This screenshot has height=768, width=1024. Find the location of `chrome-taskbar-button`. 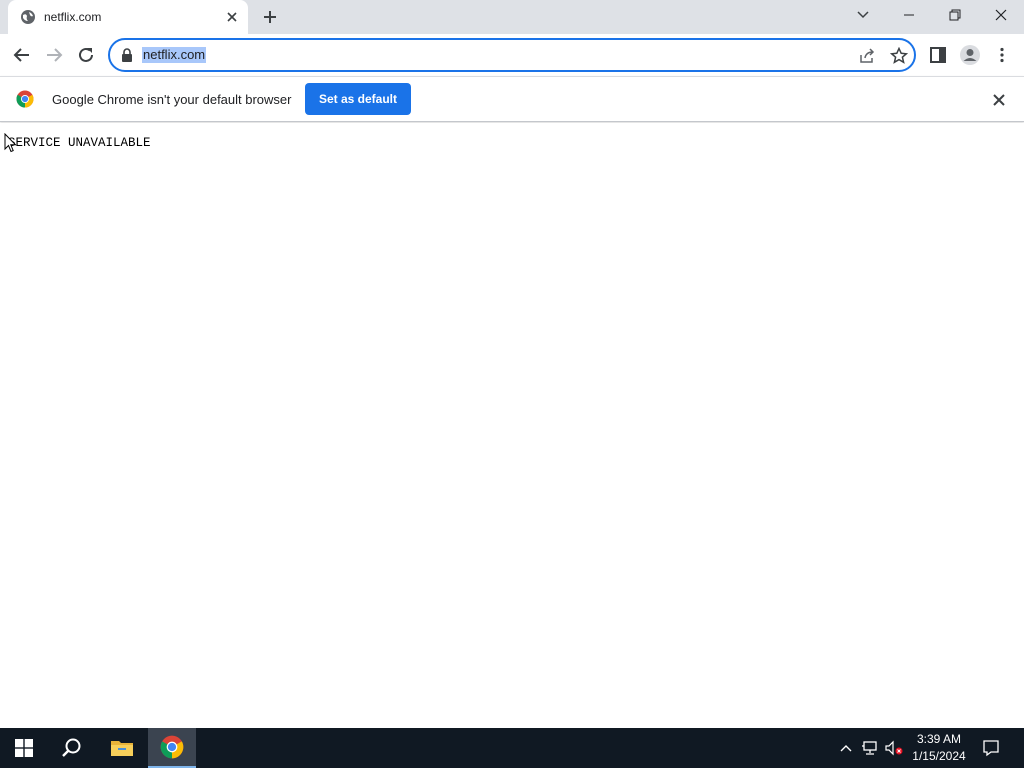

chrome-taskbar-button is located at coordinates (172, 748).